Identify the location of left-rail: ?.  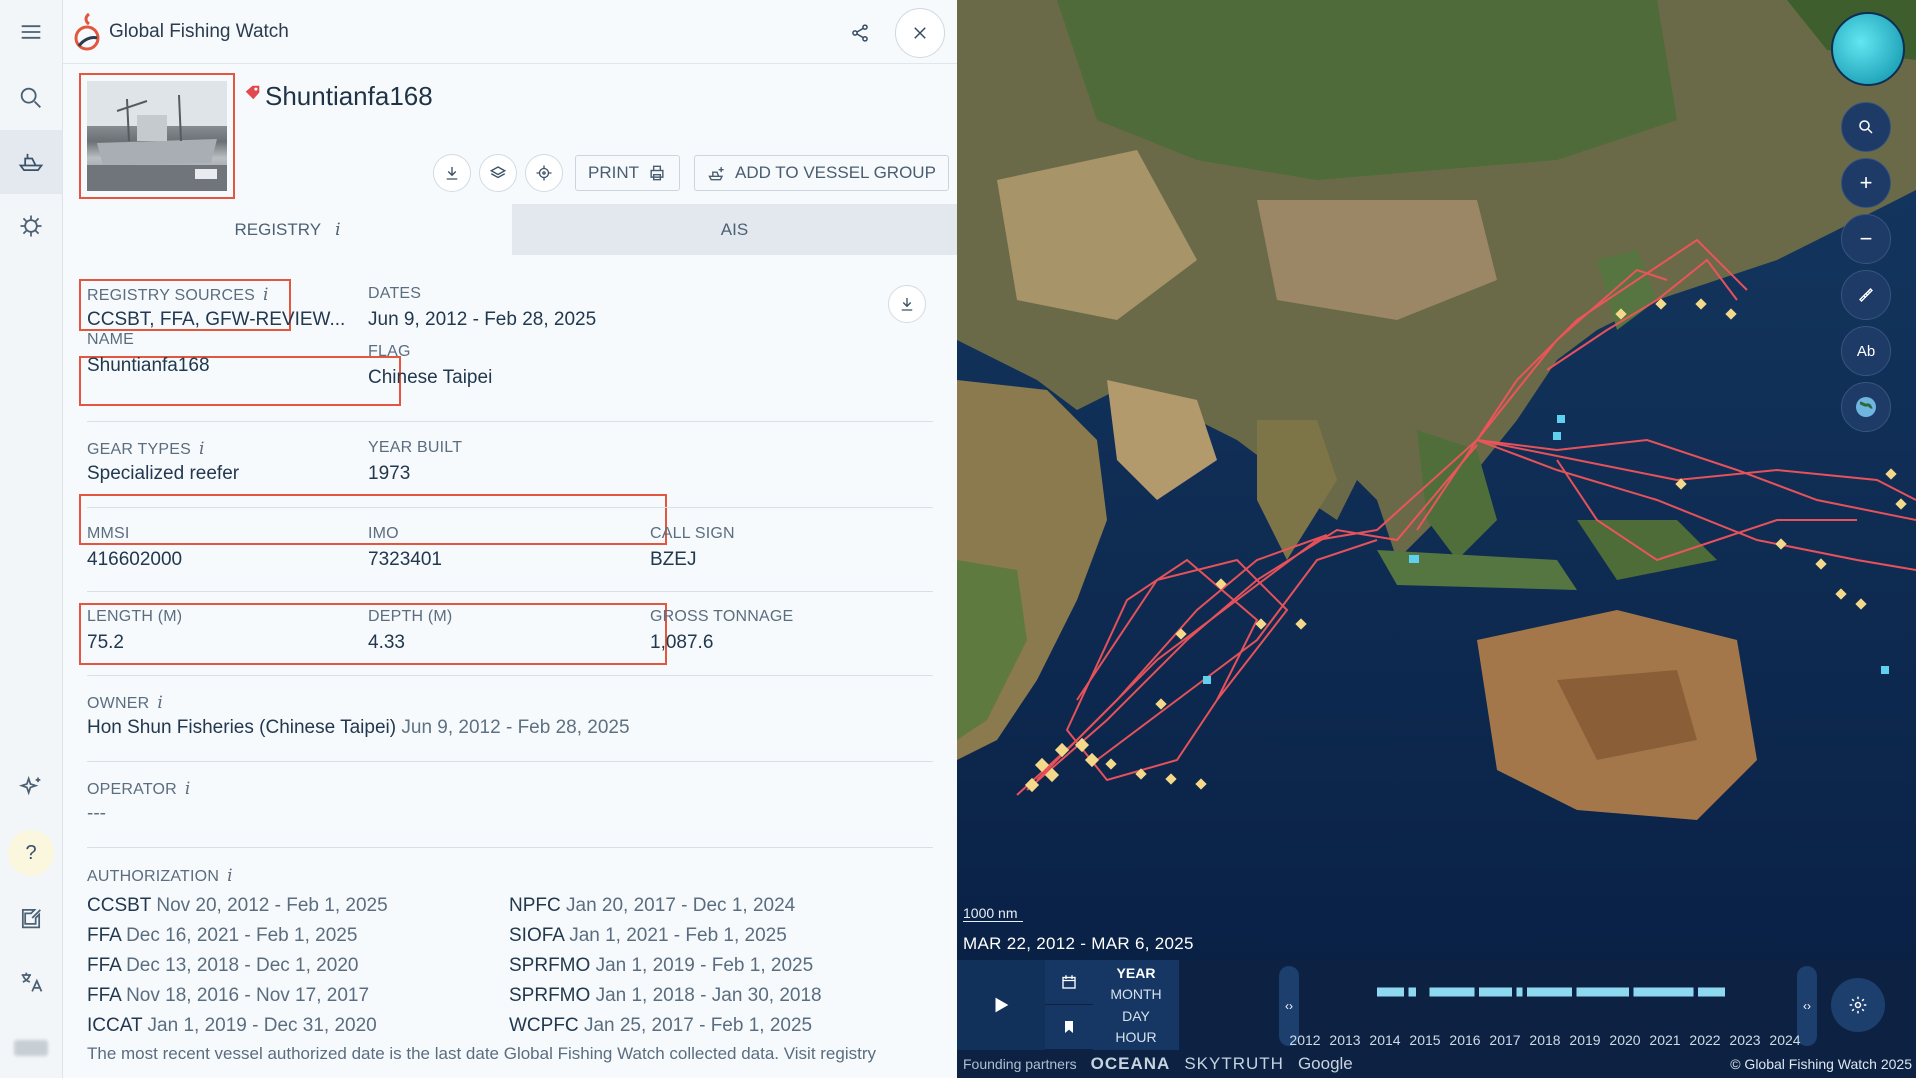
(31, 539).